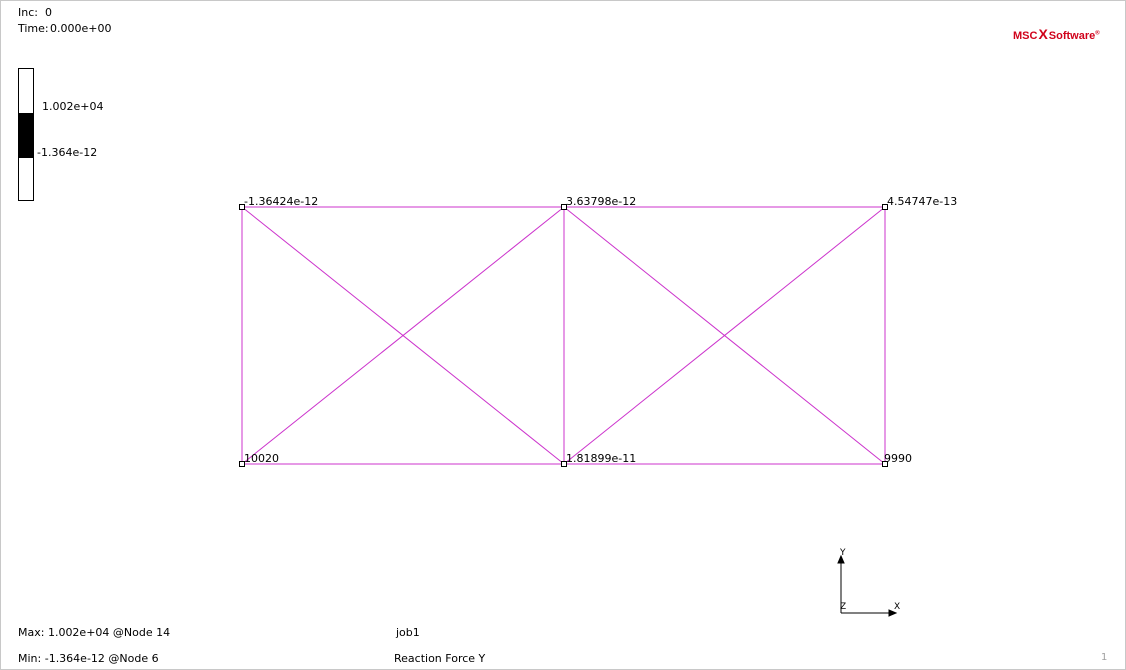  I want to click on result-name: Reaction Force Y, so click(440, 658).